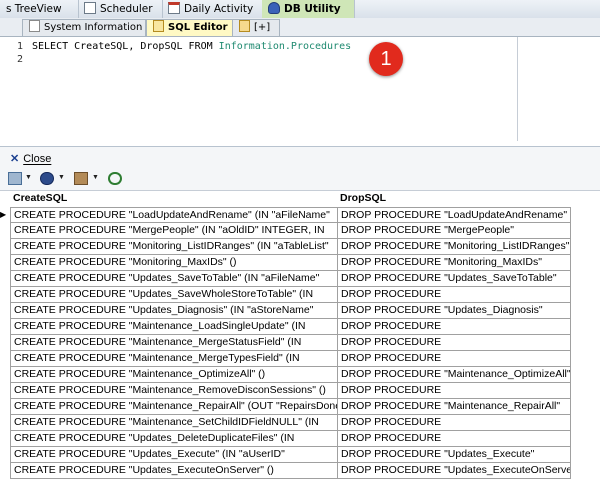 The image size is (600, 484). Describe the element at coordinates (454, 375) in the screenshot. I see `cell-dropsql: DROP PROCEDURE "Maintenance_OptimizeAll"` at that location.